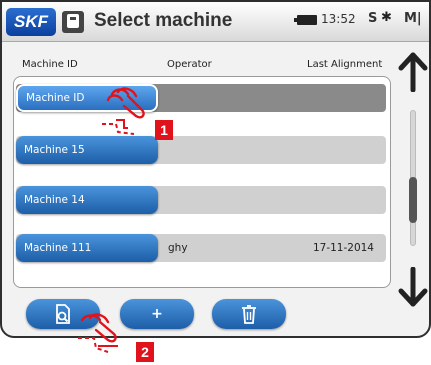 This screenshot has width=431, height=365. Describe the element at coordinates (201, 248) in the screenshot. I see `machine-row: Machine 111 ghy 17-11-2014` at that location.